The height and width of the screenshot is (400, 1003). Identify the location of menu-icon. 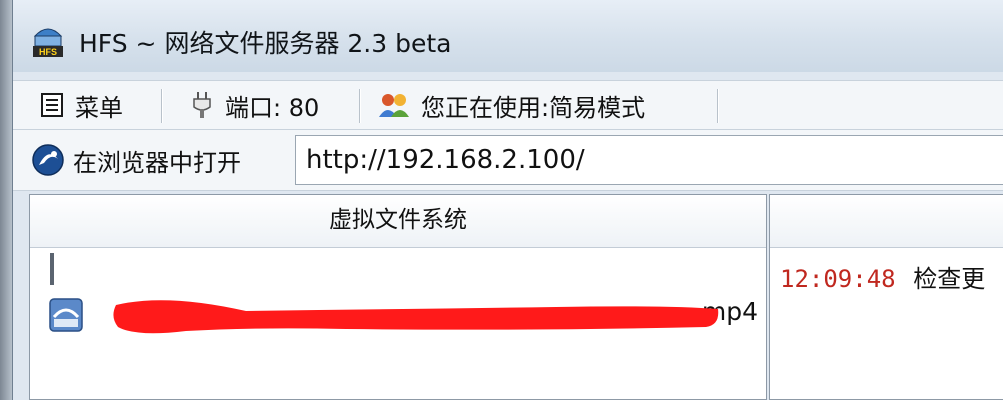
(52, 105).